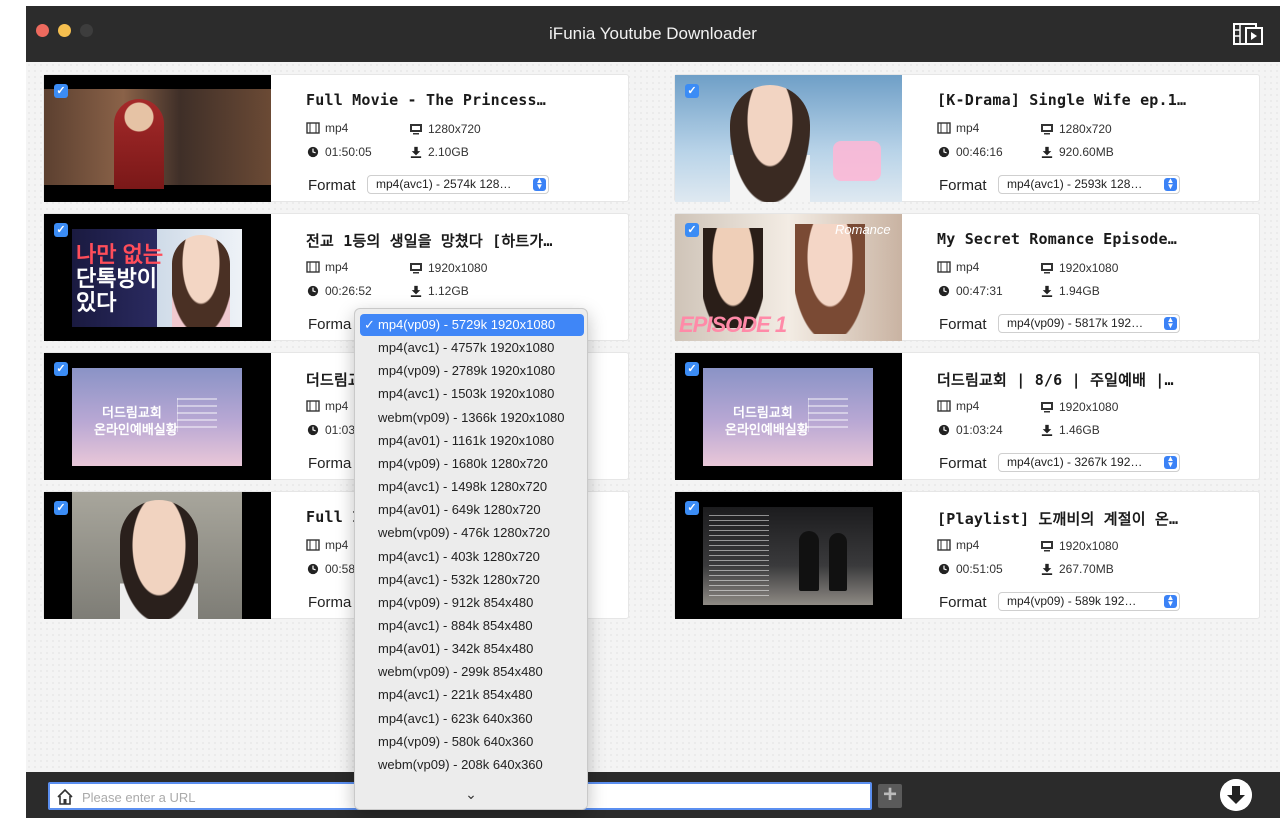 This screenshot has width=1280, height=818. I want to click on format-option: mp4(vp09) - 2789k 1920x1080, so click(472, 371).